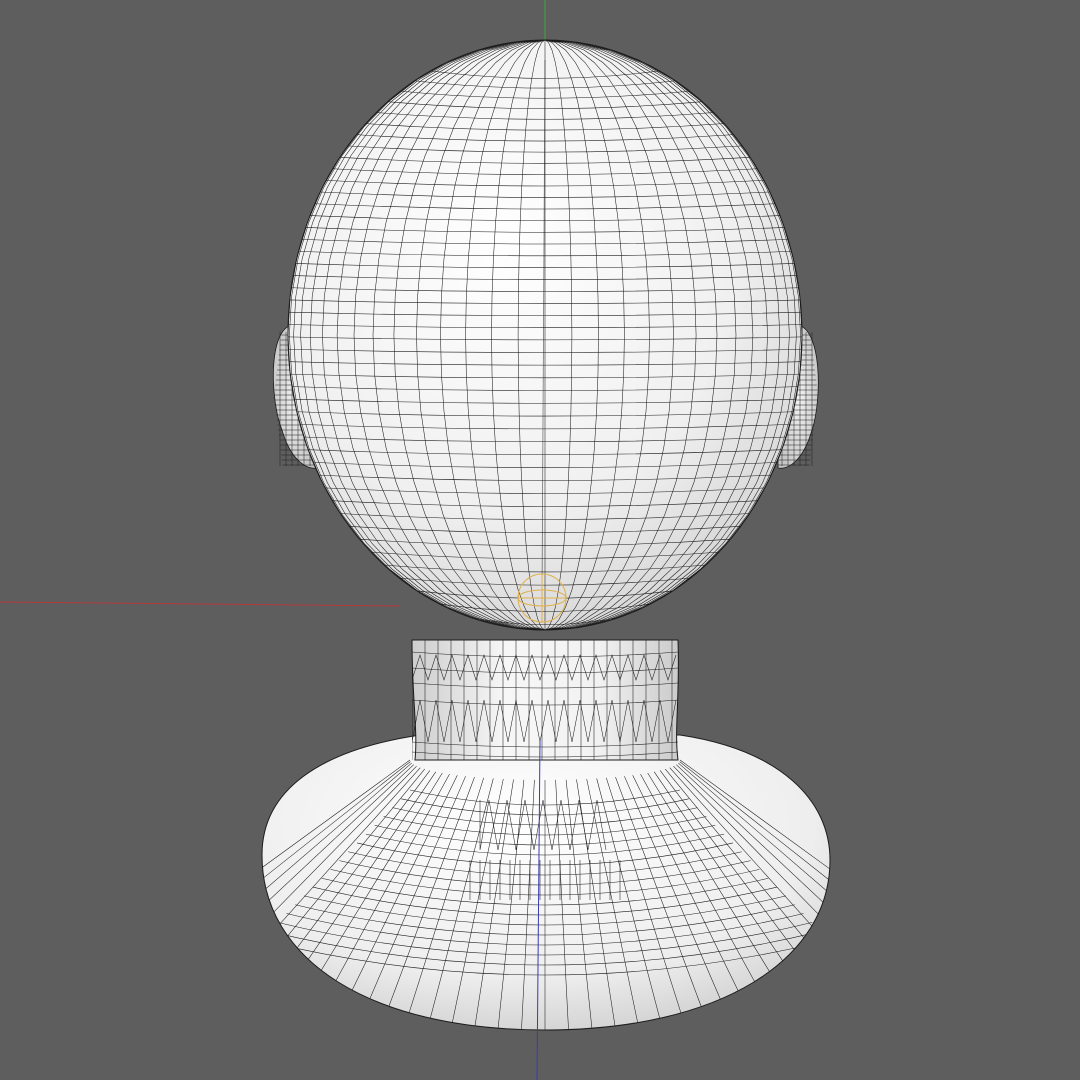  What do you see at coordinates (545, 700) in the screenshot?
I see `neck` at bounding box center [545, 700].